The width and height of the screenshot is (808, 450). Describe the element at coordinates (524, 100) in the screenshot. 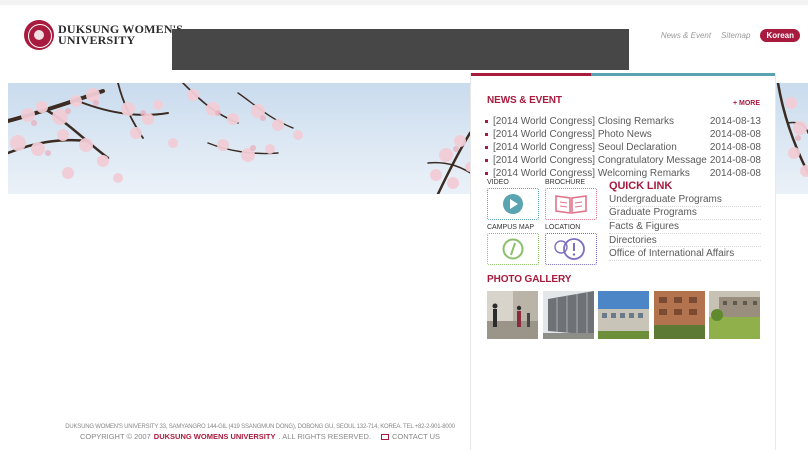

I see `news-event-title: NEWS & EVENT` at that location.